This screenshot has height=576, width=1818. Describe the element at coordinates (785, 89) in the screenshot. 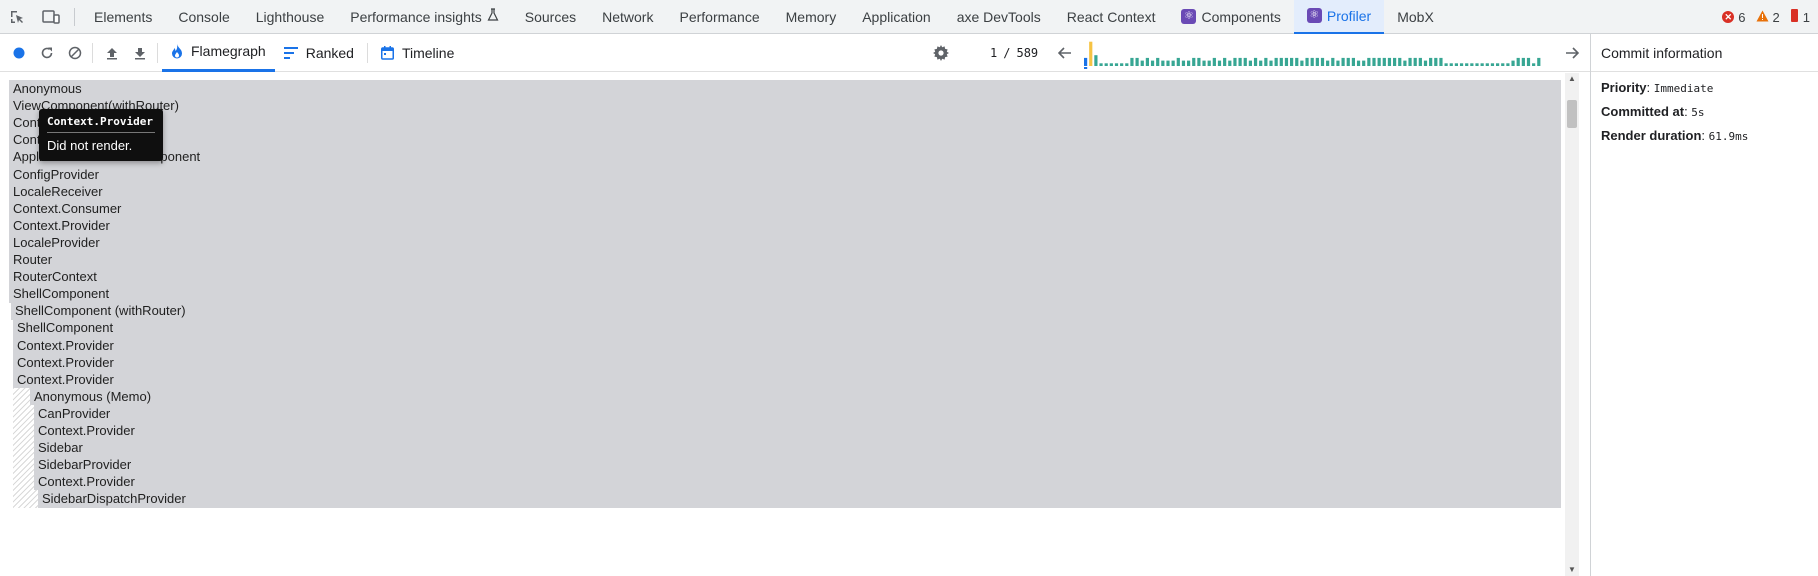

I see `flamegraph-node: Anonymous` at that location.